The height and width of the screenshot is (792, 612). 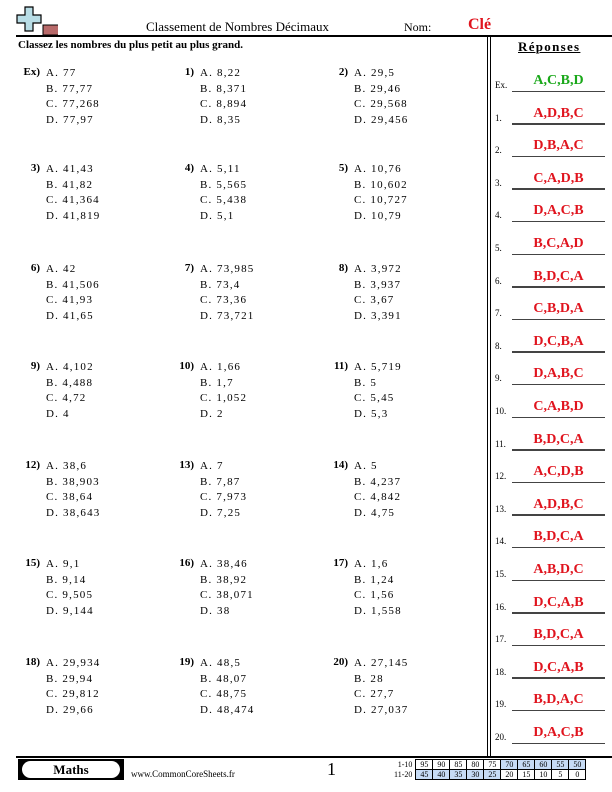 I want to click on problem-number: 15), so click(x=32, y=563).